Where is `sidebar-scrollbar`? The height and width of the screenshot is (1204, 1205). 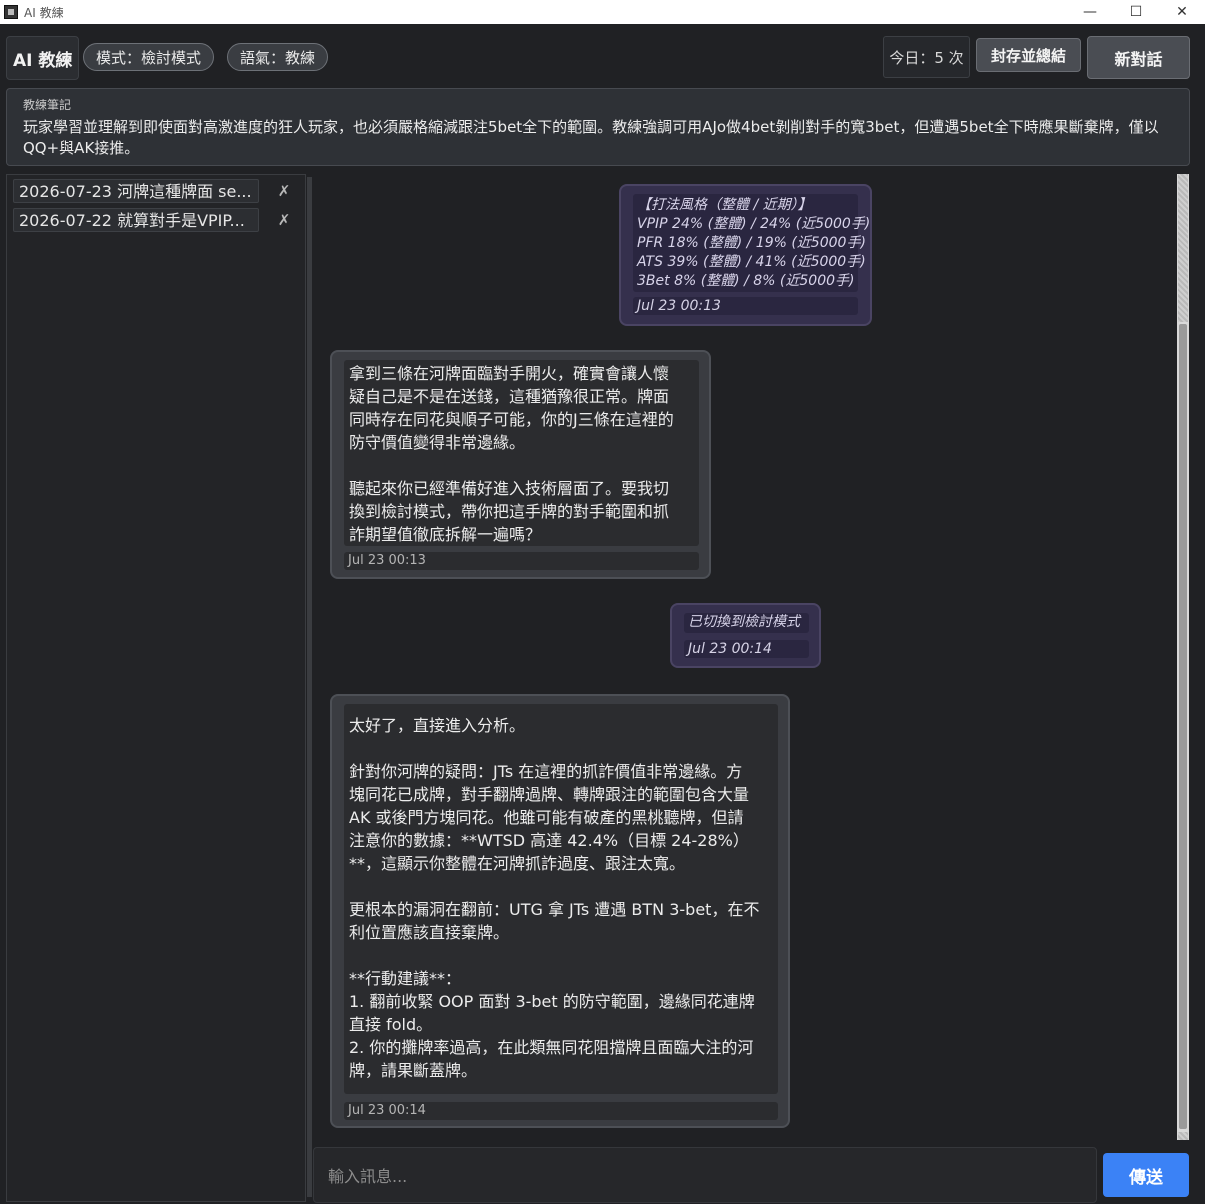 sidebar-scrollbar is located at coordinates (309, 687).